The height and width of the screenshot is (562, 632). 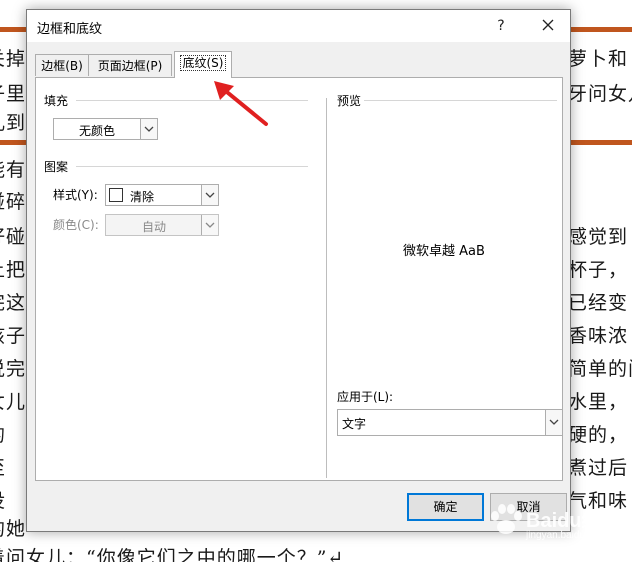 I want to click on apply-to-label: 应用于(L):, so click(x=365, y=397).